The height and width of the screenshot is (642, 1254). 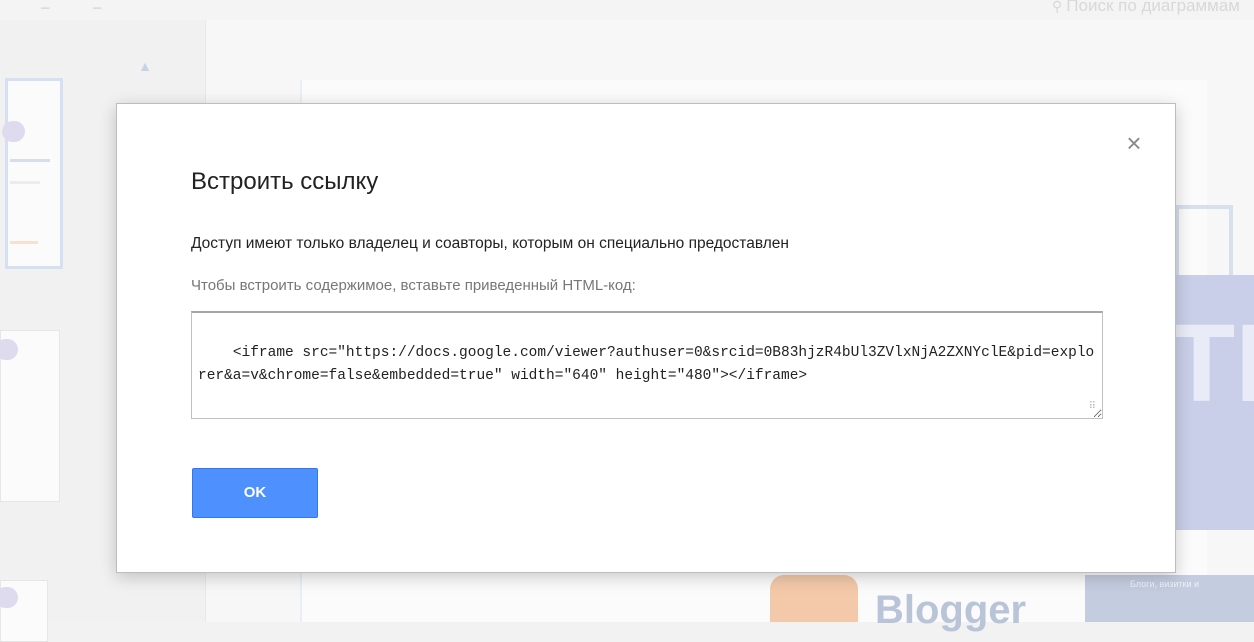 What do you see at coordinates (951, 610) in the screenshot?
I see `blogger-text: Blogger` at bounding box center [951, 610].